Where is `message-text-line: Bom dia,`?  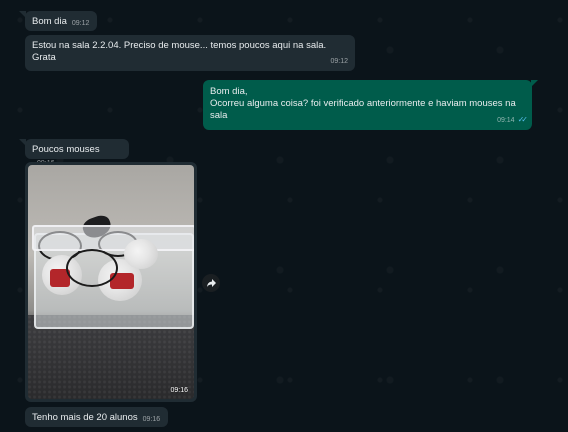
message-text-line: Bom dia, is located at coordinates (229, 91).